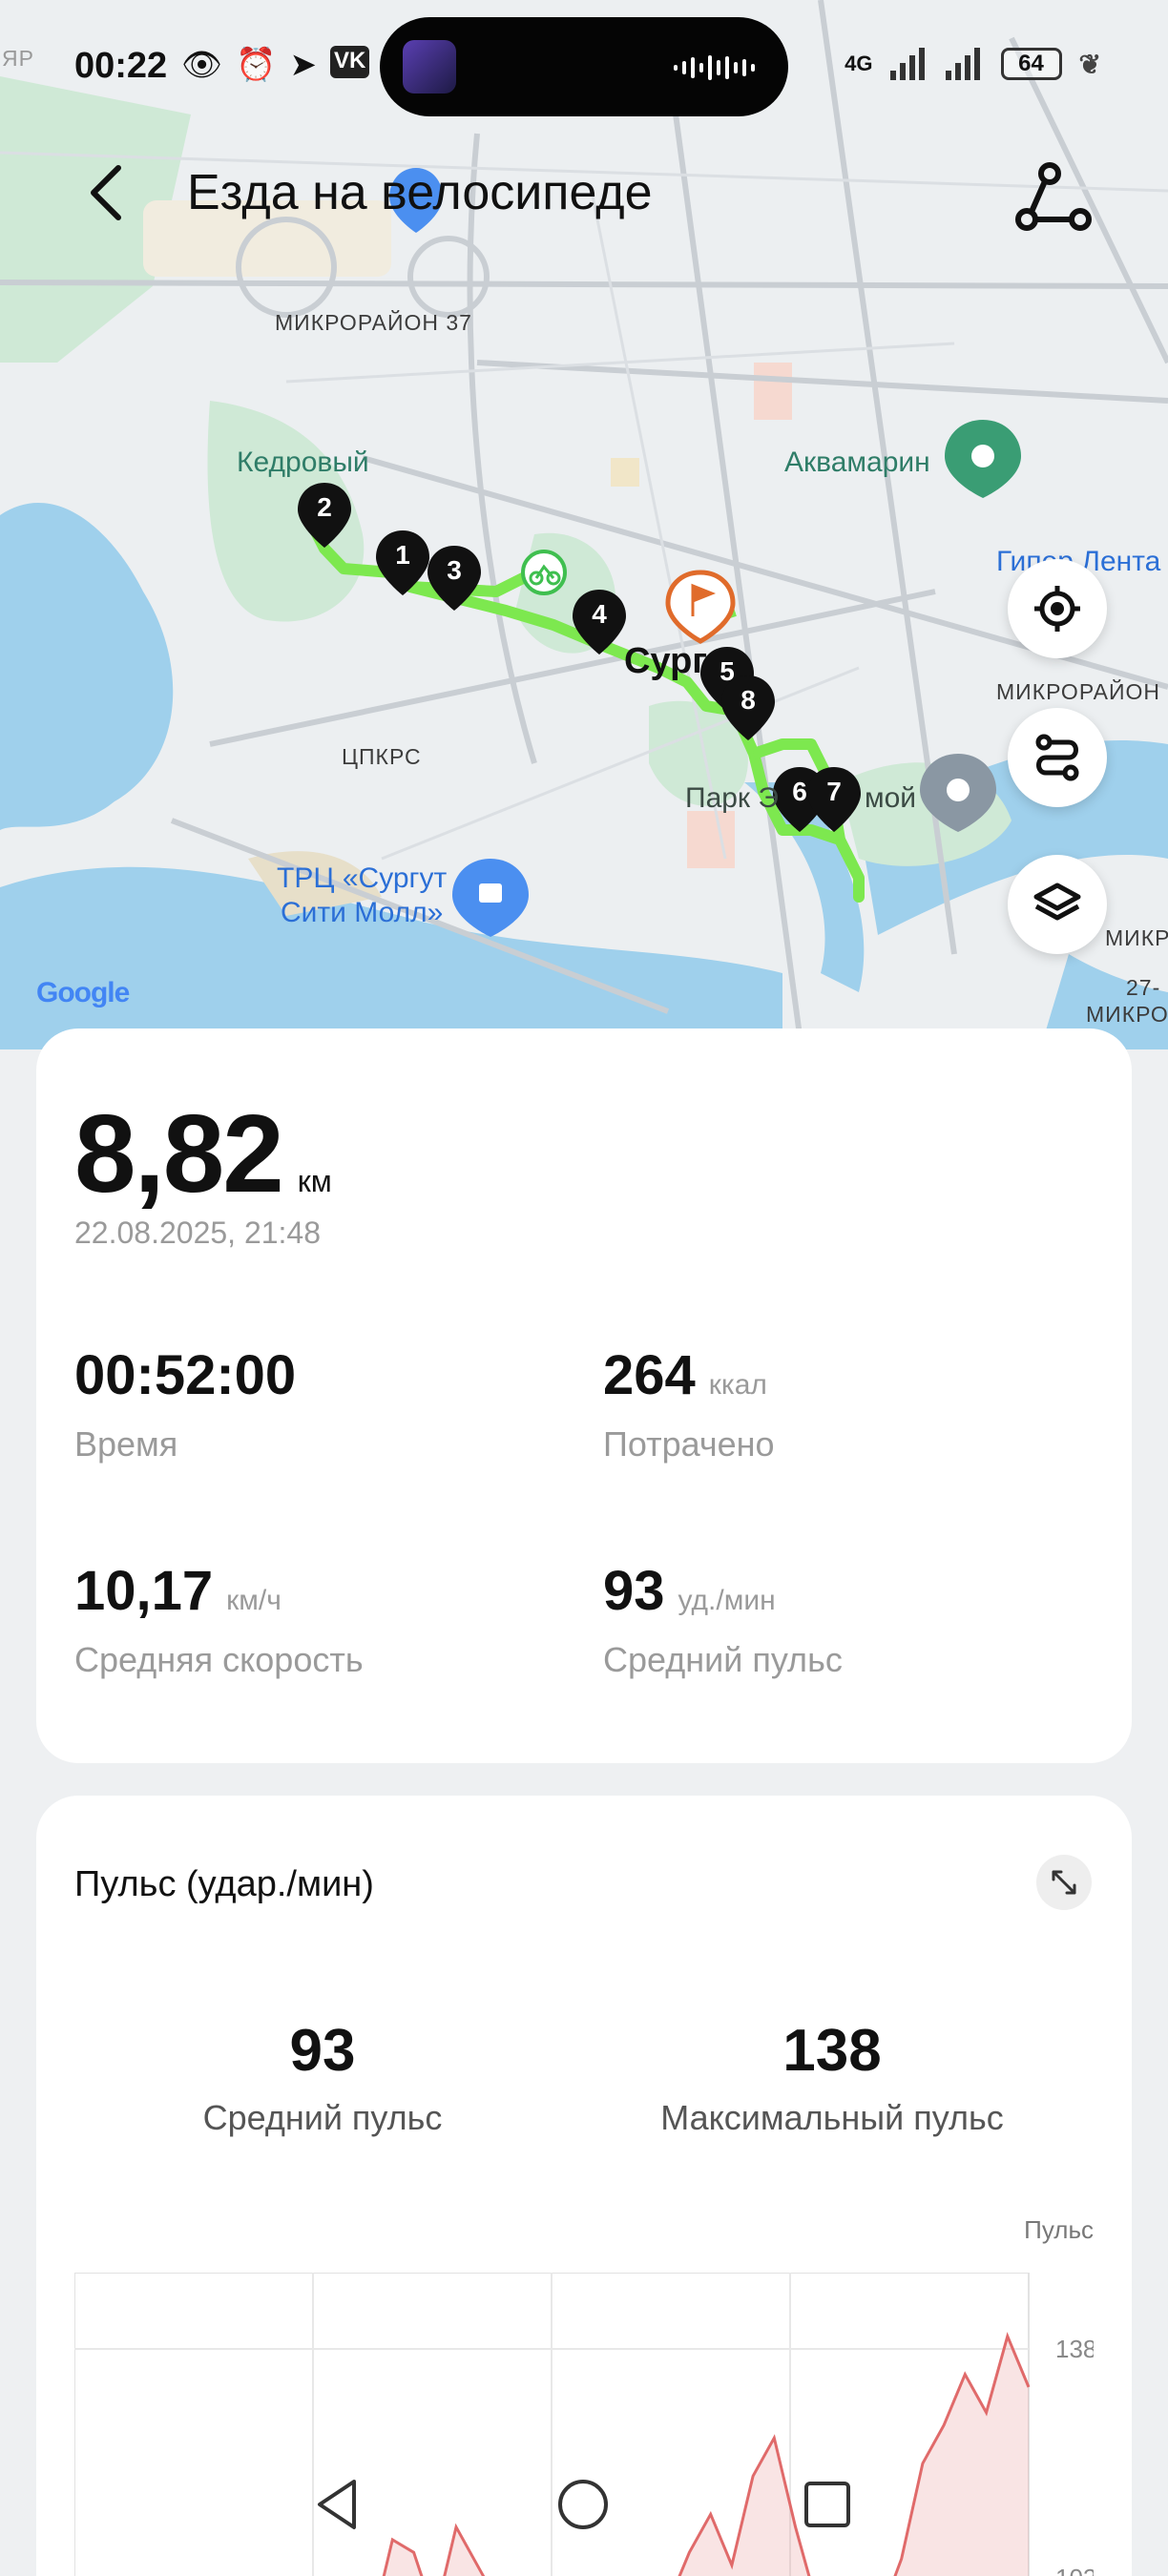 This screenshot has height=2576, width=1168. Describe the element at coordinates (1143, 987) in the screenshot. I see `map-label-27: 27-` at that location.